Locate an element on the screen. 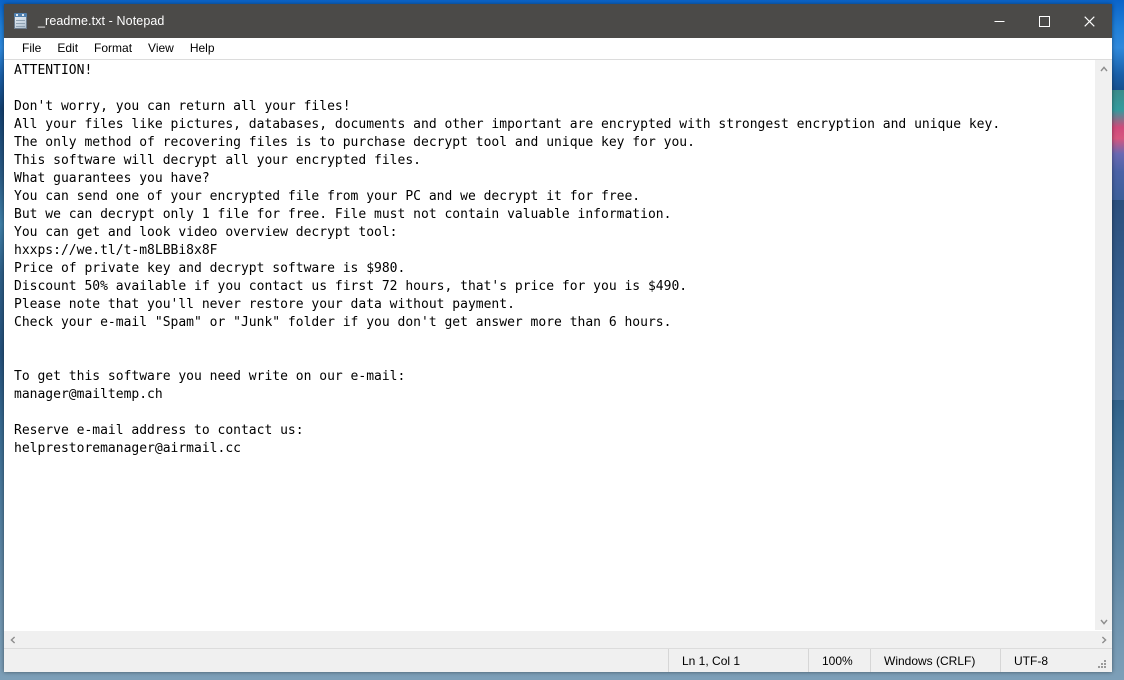 Image resolution: width=1124 pixels, height=680 pixels. status-encoding: UTF-8 is located at coordinates (1046, 660).